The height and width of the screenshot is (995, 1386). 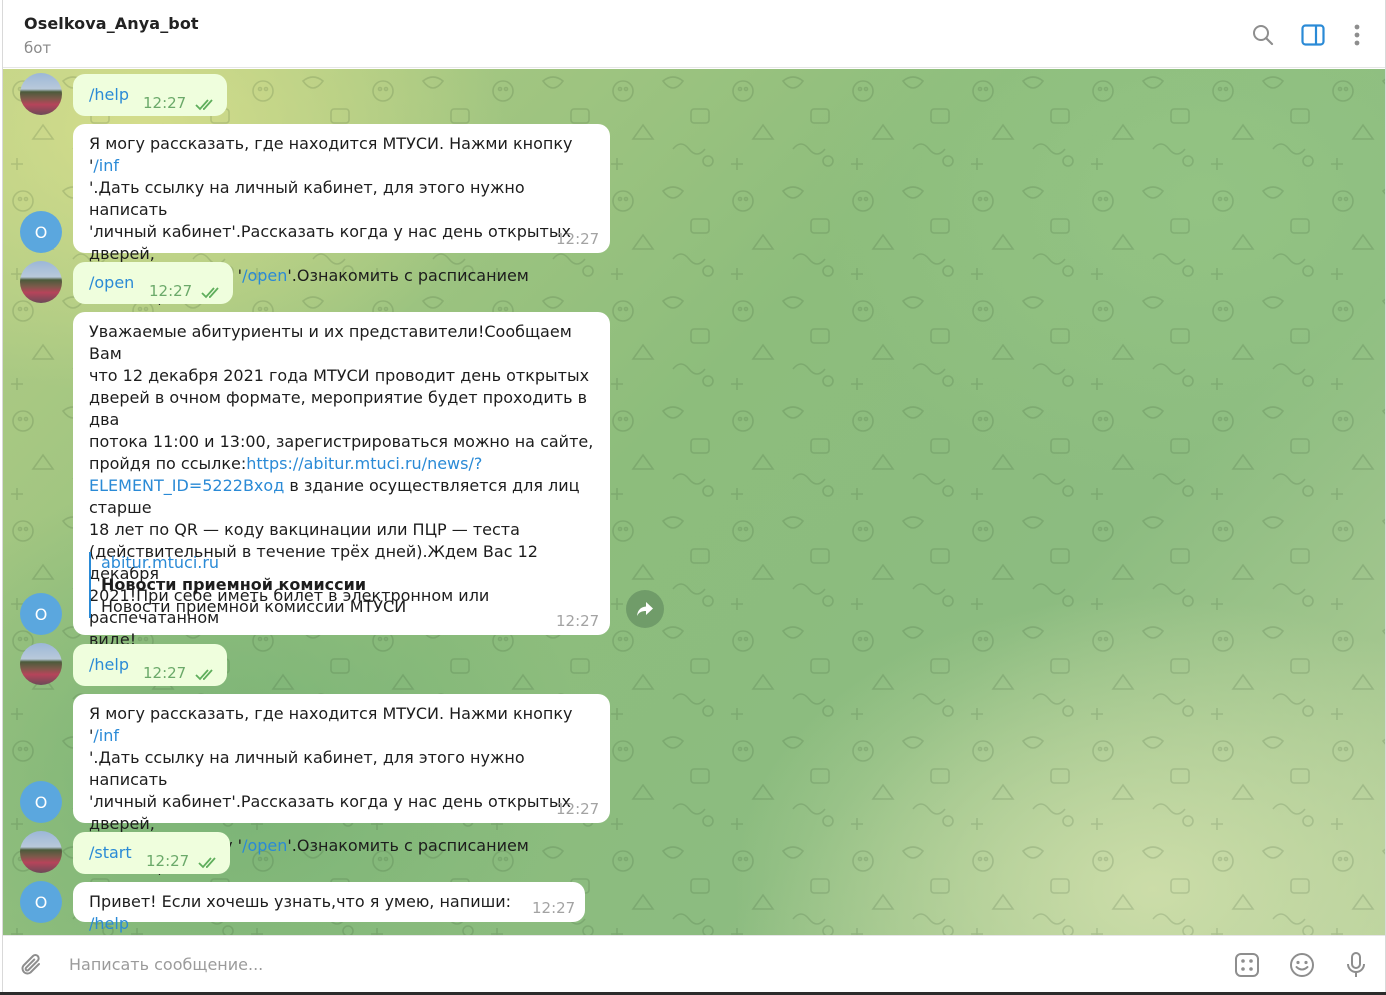 I want to click on outgoing-message: /open 12:27, so click(x=153, y=283).